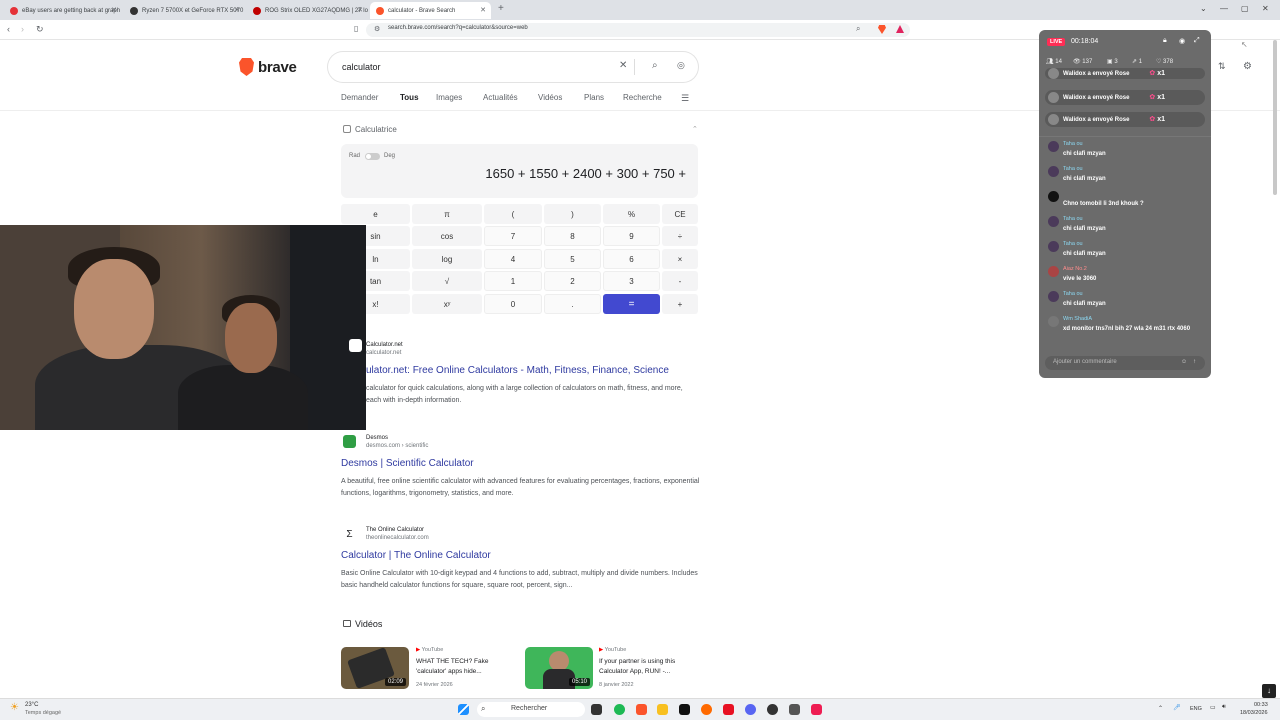 This screenshot has height=720, width=1280. What do you see at coordinates (680, 259) in the screenshot?
I see `multiply-key: ×` at bounding box center [680, 259].